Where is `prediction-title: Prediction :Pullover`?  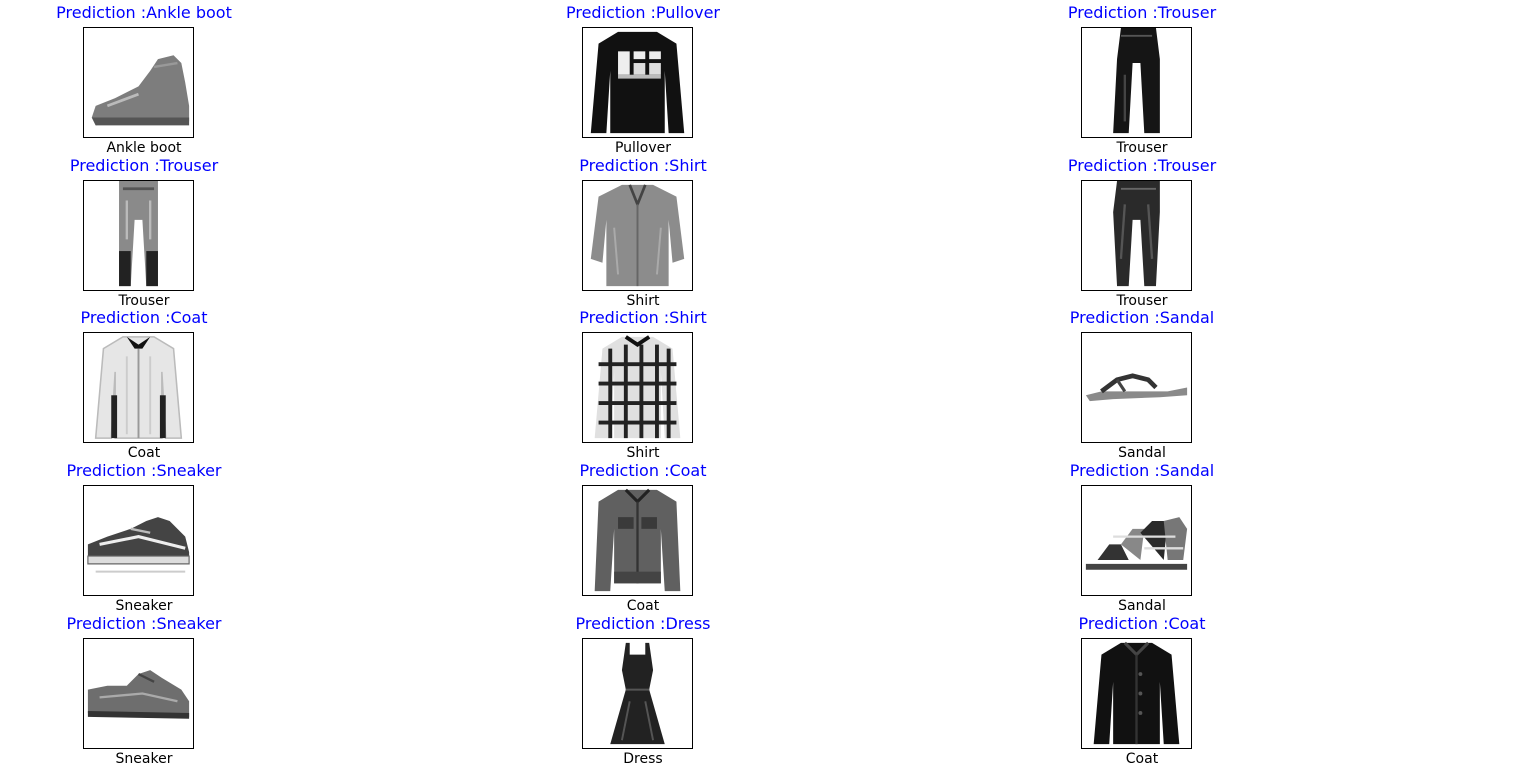 prediction-title: Prediction :Pullover is located at coordinates (643, 12).